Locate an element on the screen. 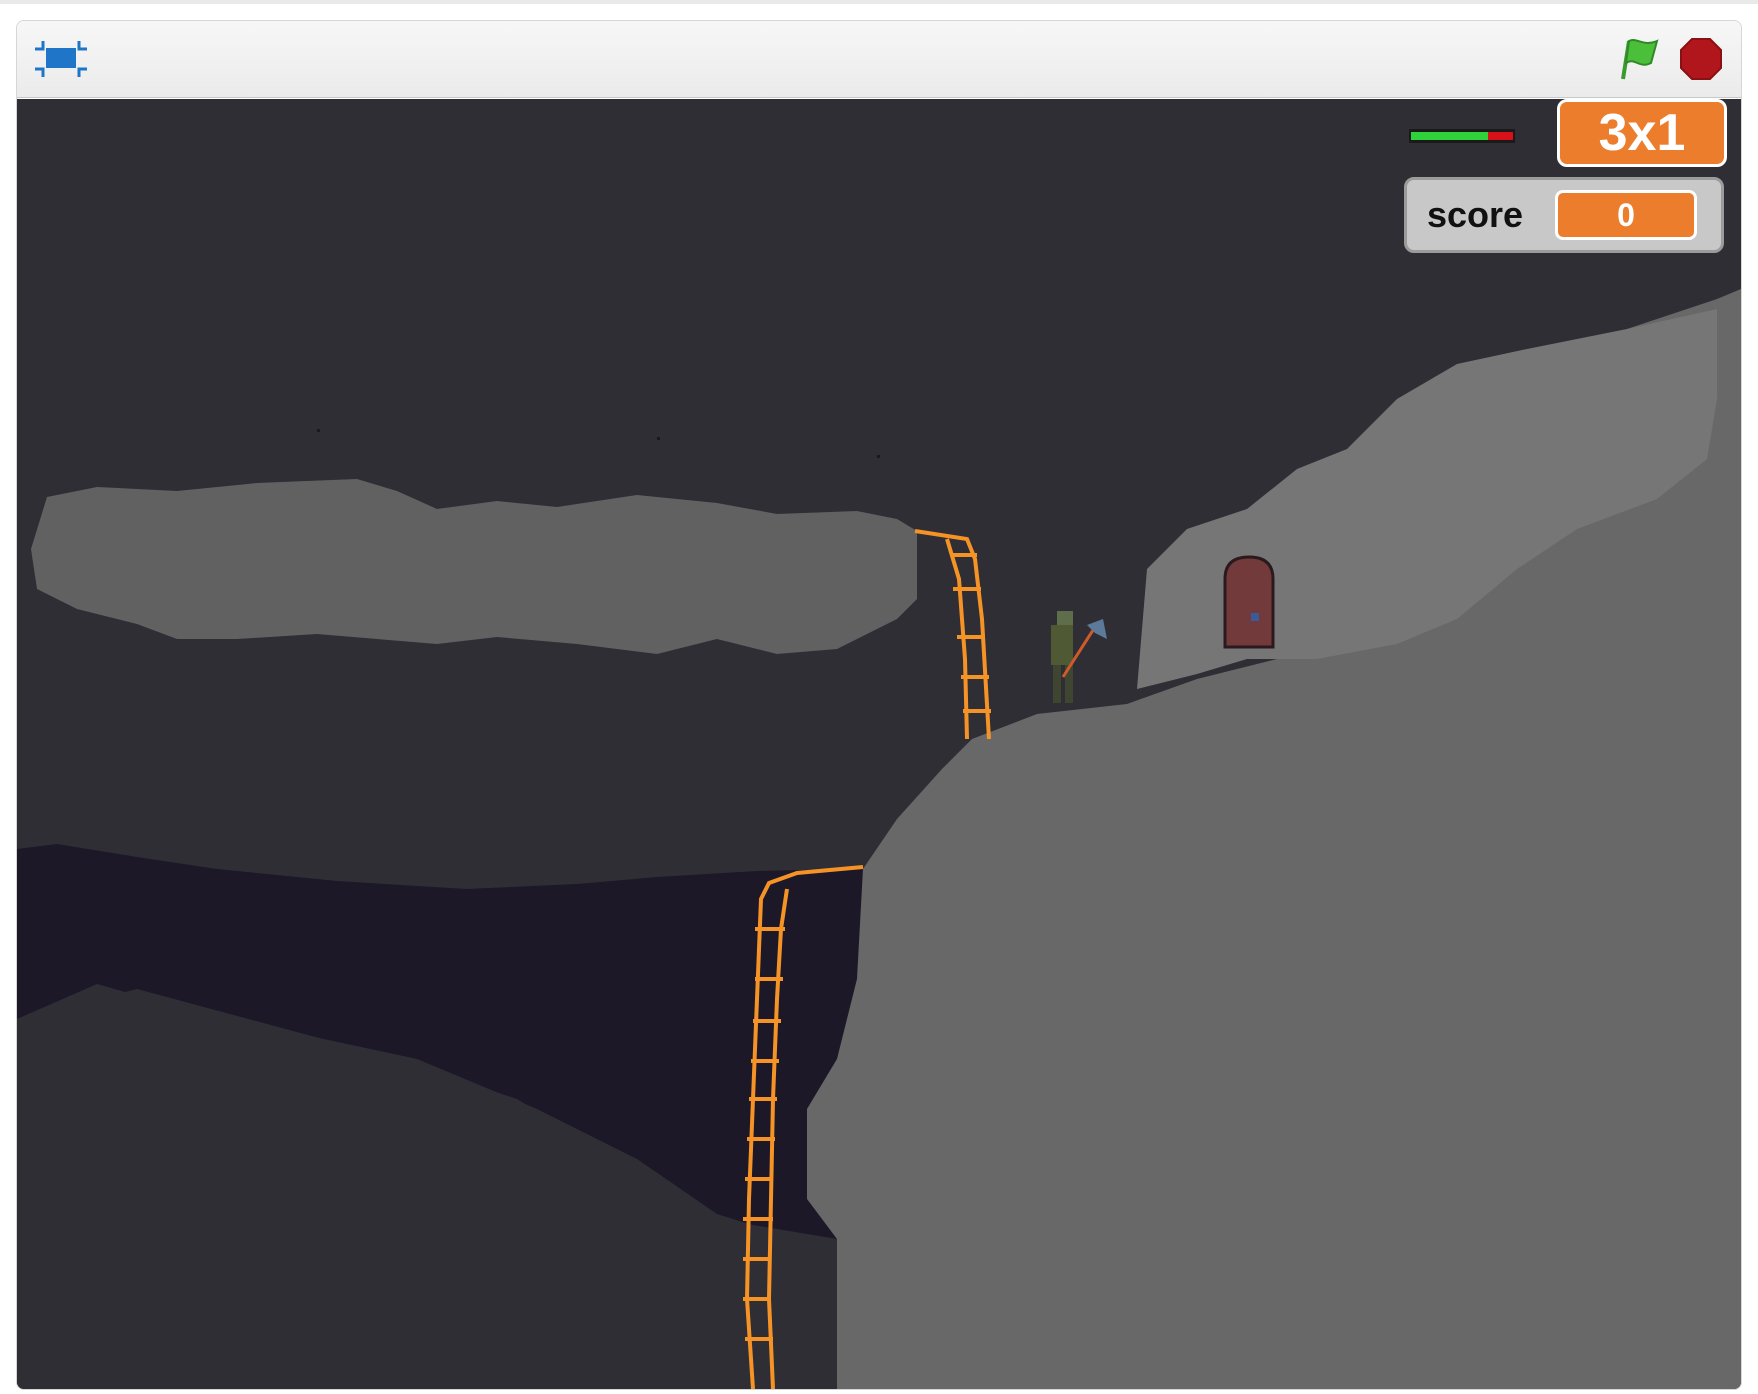  score-value: 0 is located at coordinates (1626, 215).